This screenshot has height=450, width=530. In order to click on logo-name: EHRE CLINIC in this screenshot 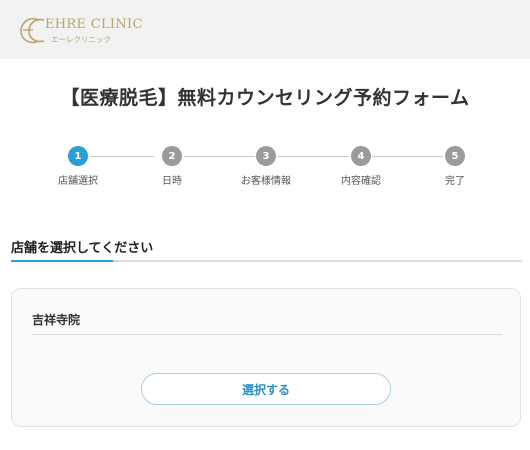, I will do `click(94, 24)`.